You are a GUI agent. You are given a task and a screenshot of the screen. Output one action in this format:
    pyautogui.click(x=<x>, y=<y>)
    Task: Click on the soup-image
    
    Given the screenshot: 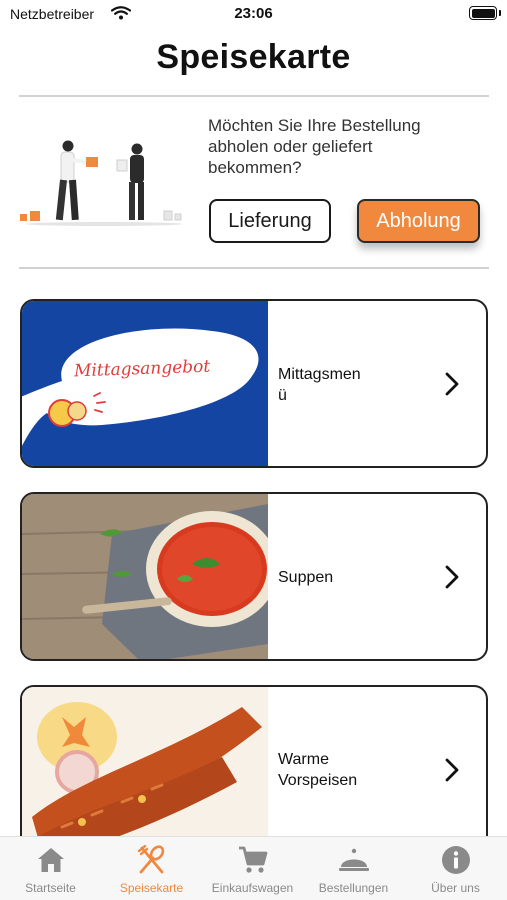 What is the action you would take?
    pyautogui.click(x=145, y=576)
    